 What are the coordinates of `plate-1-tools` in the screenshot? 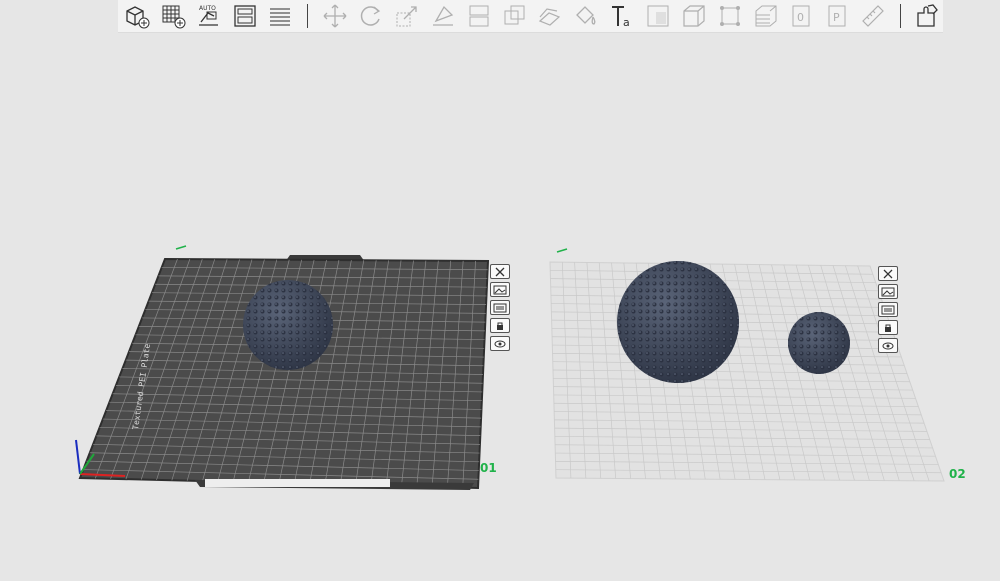 It's located at (500, 307).